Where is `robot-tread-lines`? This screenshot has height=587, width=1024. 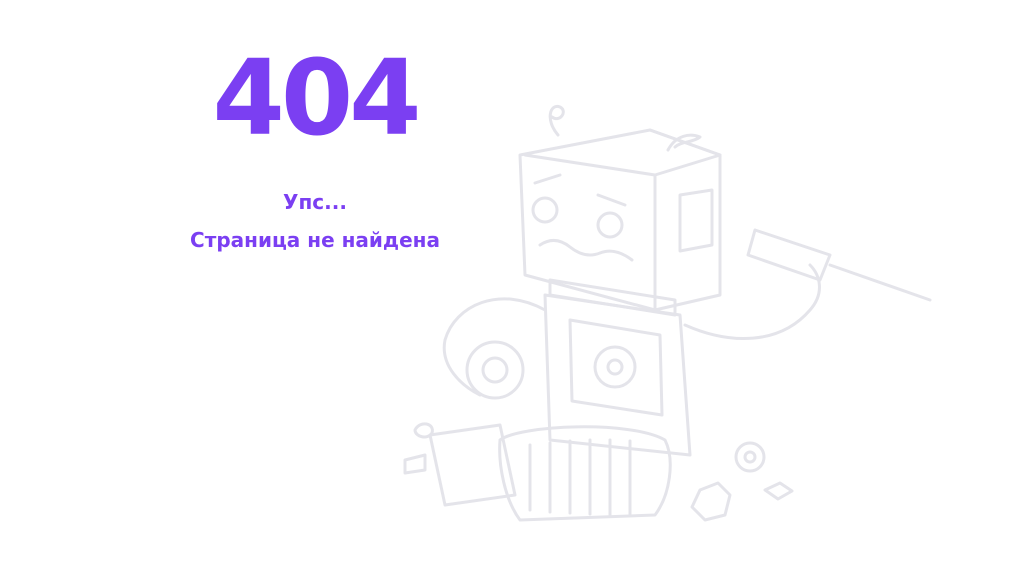
robot-tread-lines is located at coordinates (580, 477).